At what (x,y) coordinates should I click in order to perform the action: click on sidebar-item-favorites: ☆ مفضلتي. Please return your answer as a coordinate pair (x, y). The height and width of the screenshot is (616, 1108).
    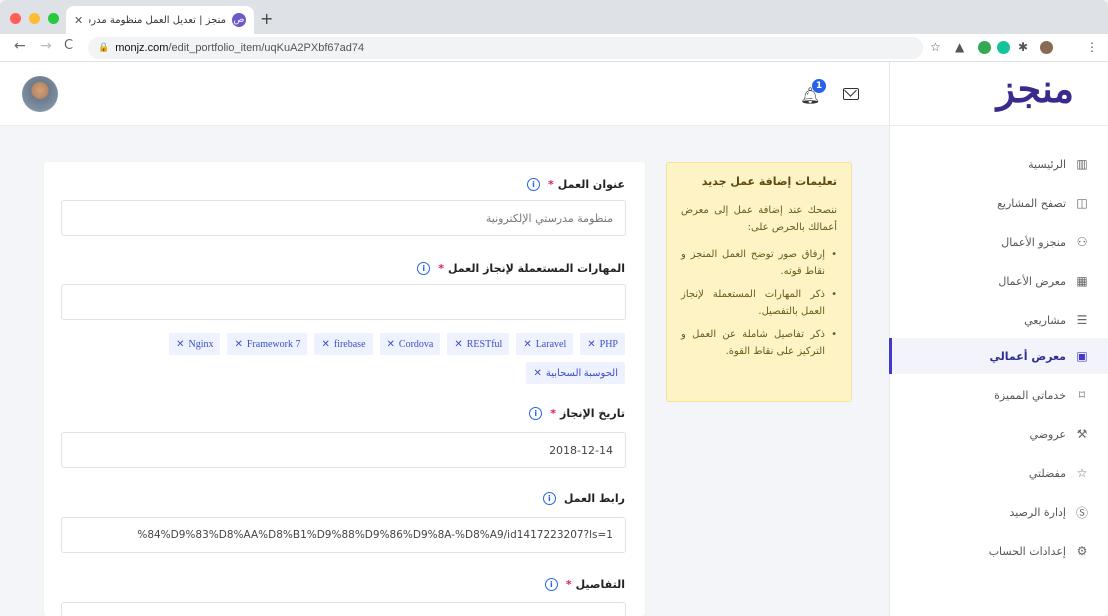
    Looking at the image, I should click on (998, 473).